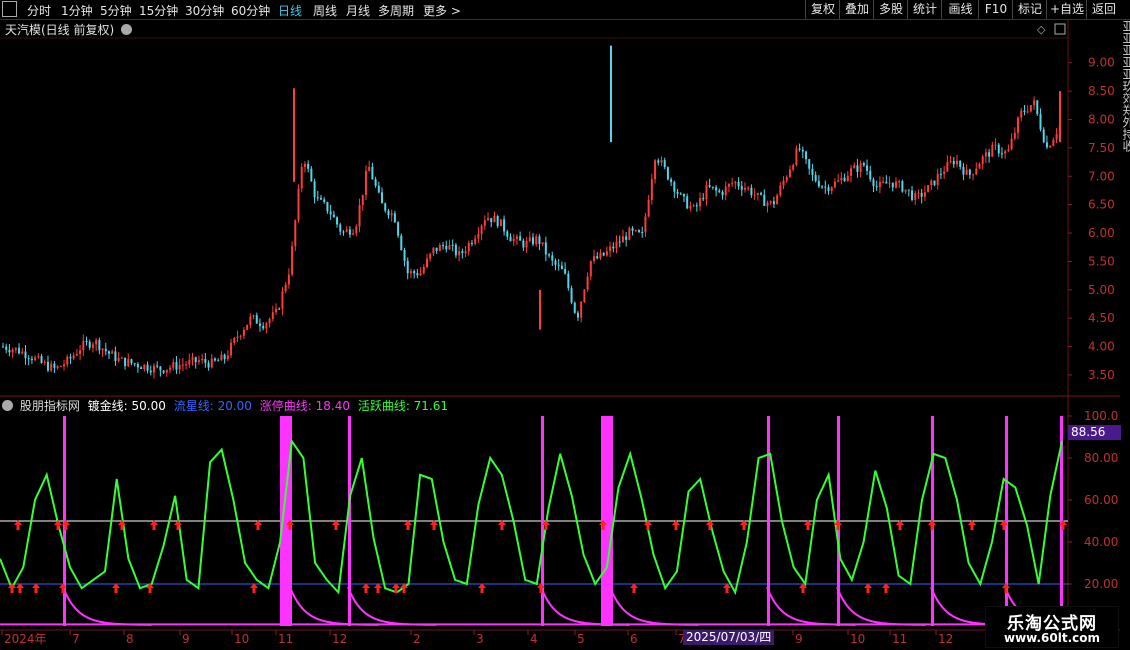  What do you see at coordinates (1101, 233) in the screenshot?
I see `price-tick-label: 6.00` at bounding box center [1101, 233].